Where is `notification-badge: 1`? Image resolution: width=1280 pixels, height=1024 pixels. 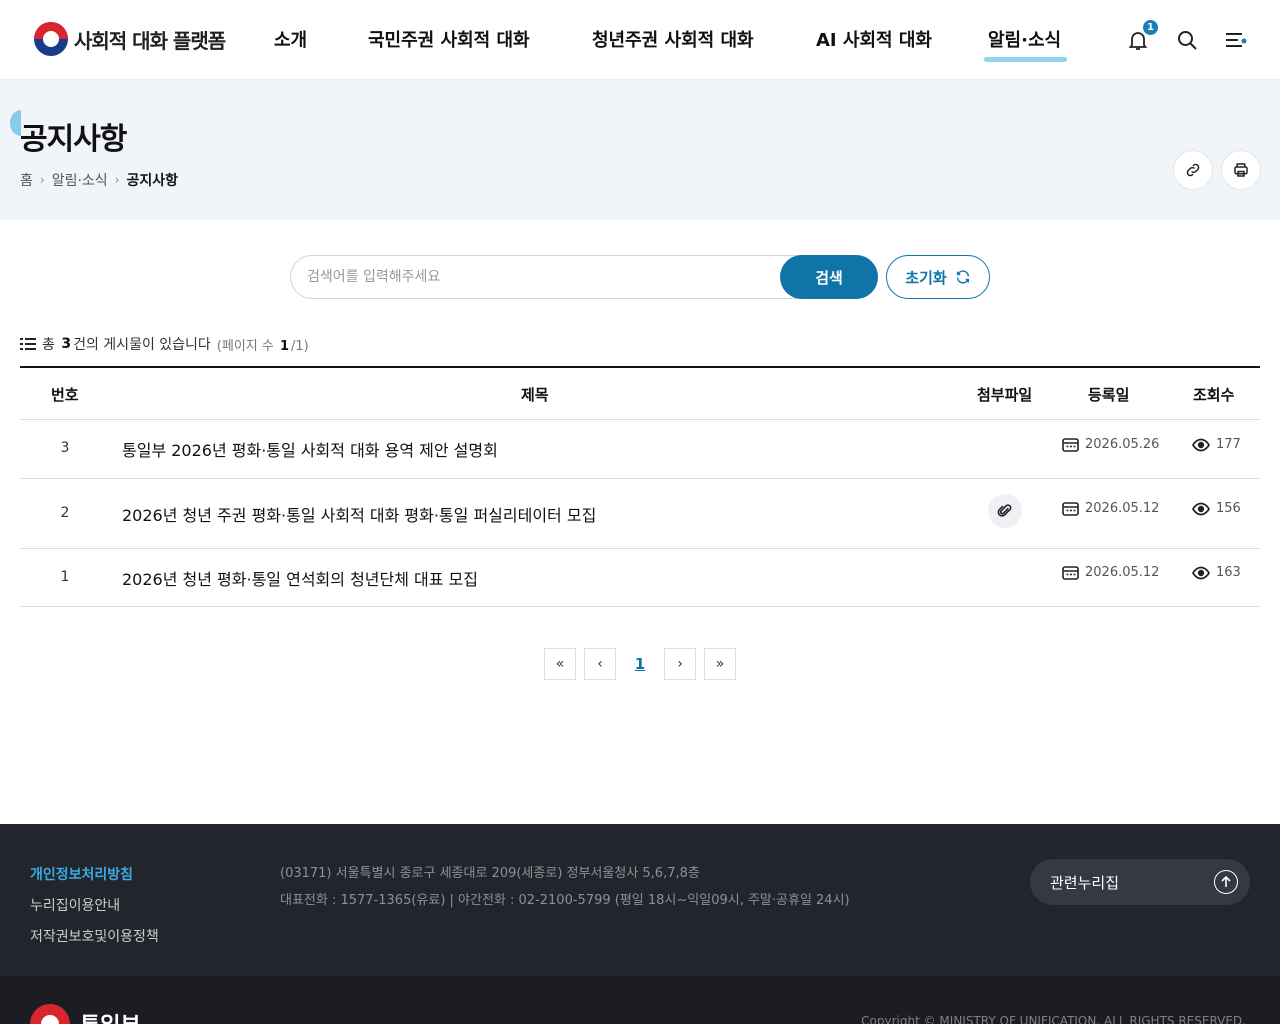 notification-badge: 1 is located at coordinates (1150, 27).